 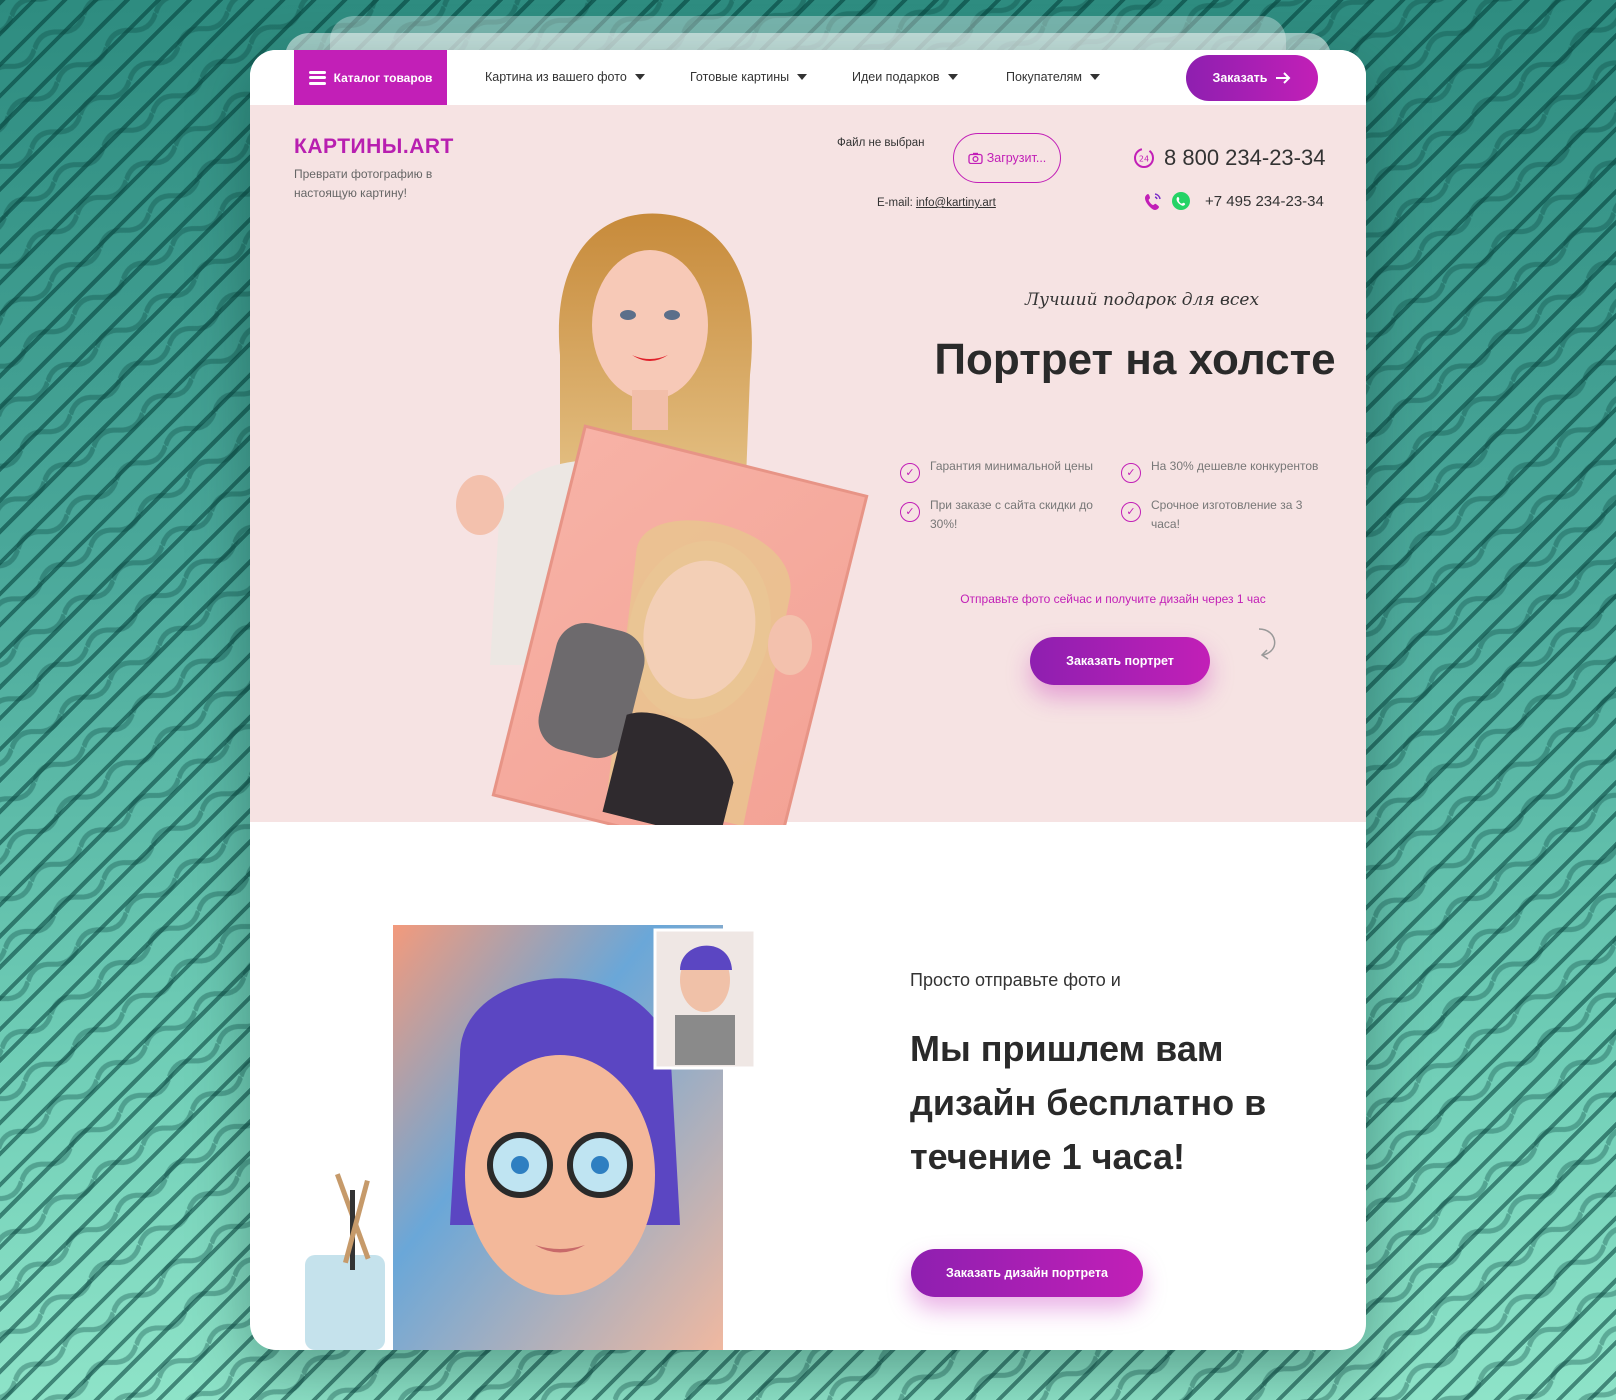 I want to click on feature-text: Срочное изготовление за 3 часа!, so click(x=1227, y=514).